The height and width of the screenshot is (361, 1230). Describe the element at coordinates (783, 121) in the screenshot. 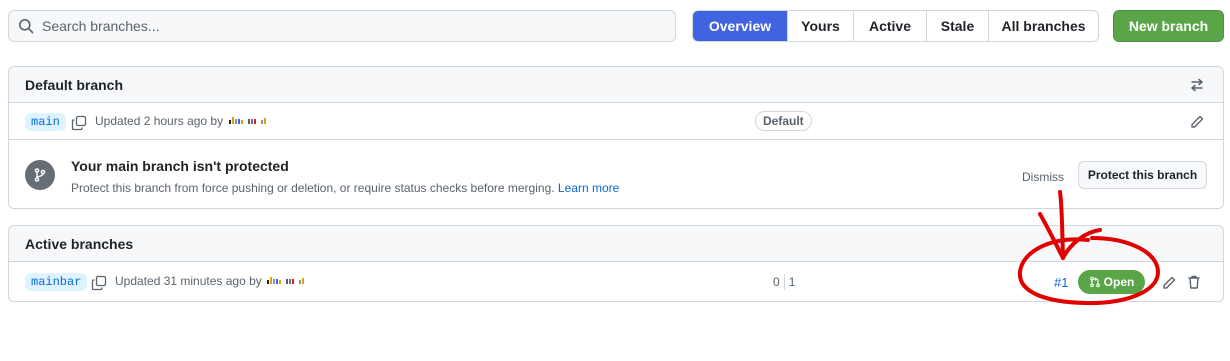

I see `default-badge: Default` at that location.